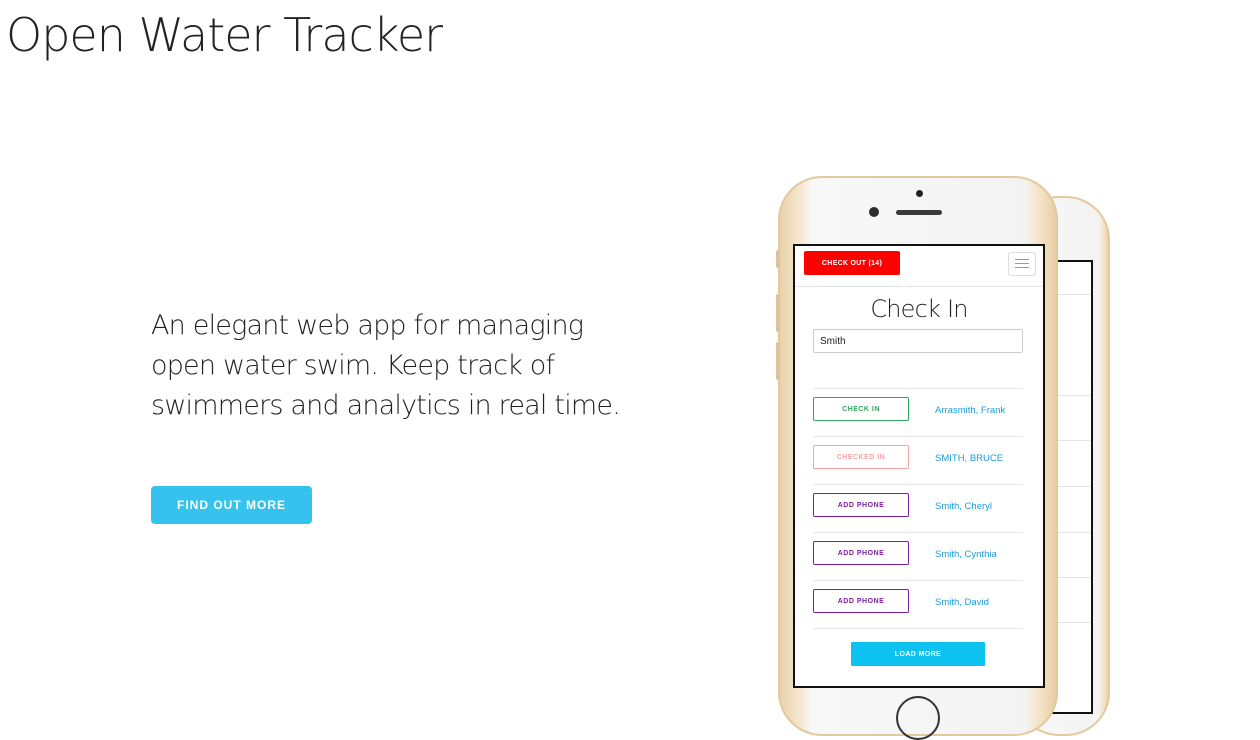 The height and width of the screenshot is (740, 1260). I want to click on divider, so click(918, 628).